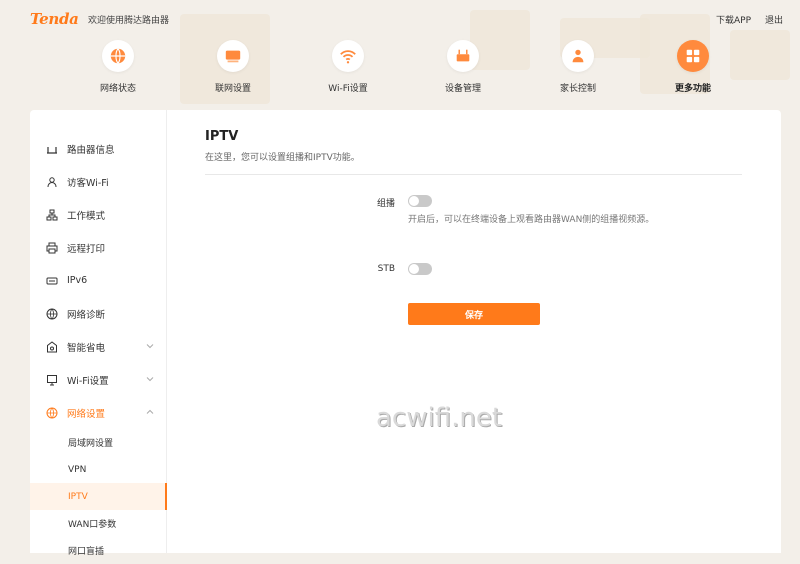 The height and width of the screenshot is (564, 800). What do you see at coordinates (118, 56) in the screenshot?
I see `globe-icon` at bounding box center [118, 56].